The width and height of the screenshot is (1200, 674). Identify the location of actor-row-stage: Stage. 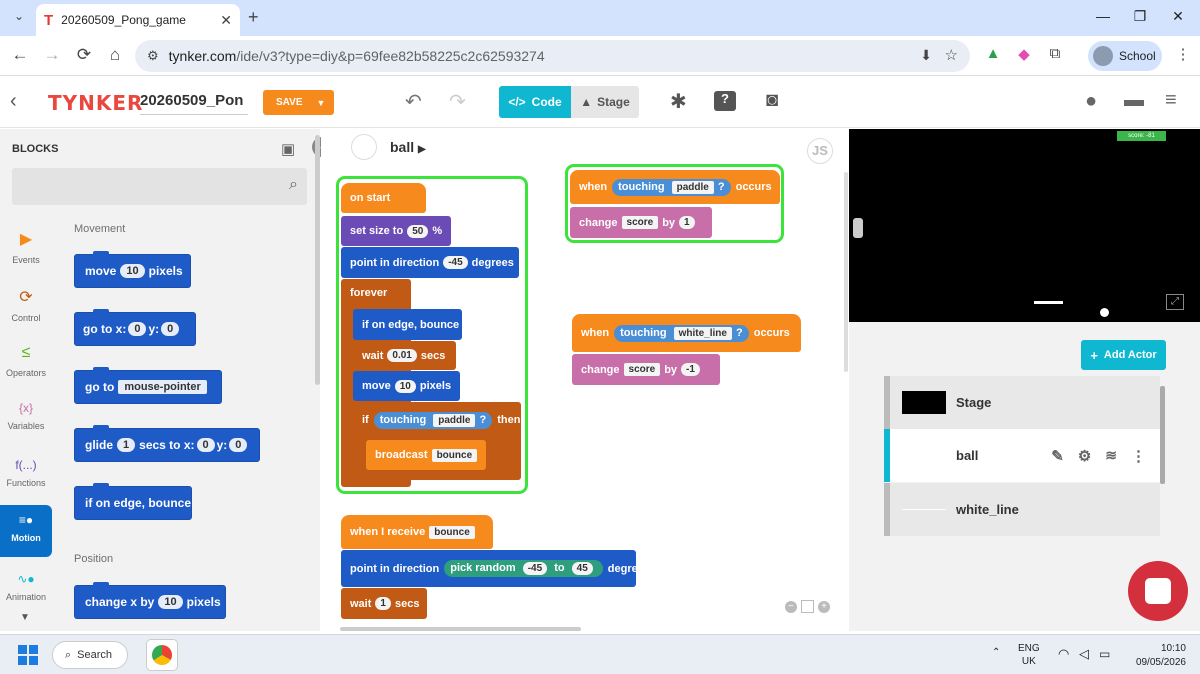
(1022, 402).